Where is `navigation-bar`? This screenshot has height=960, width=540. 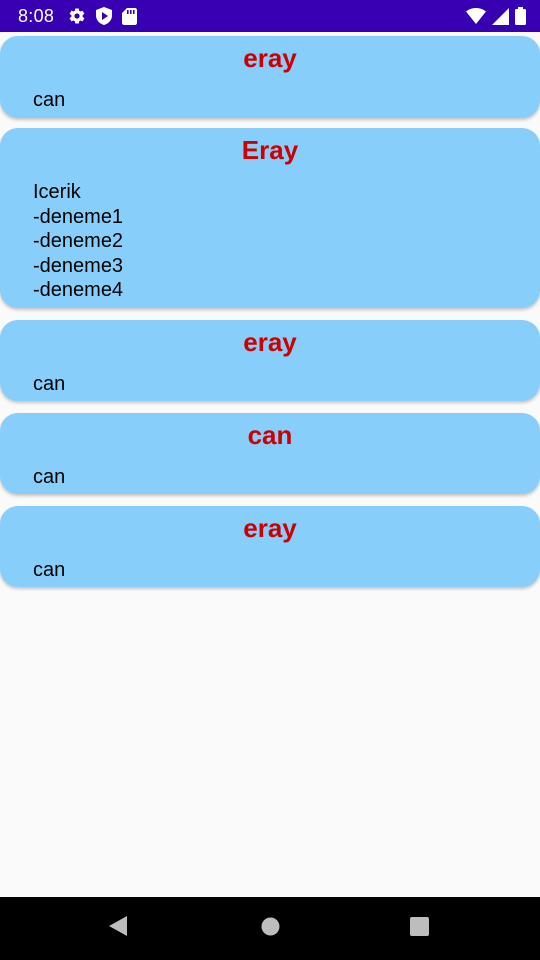
navigation-bar is located at coordinates (270, 928).